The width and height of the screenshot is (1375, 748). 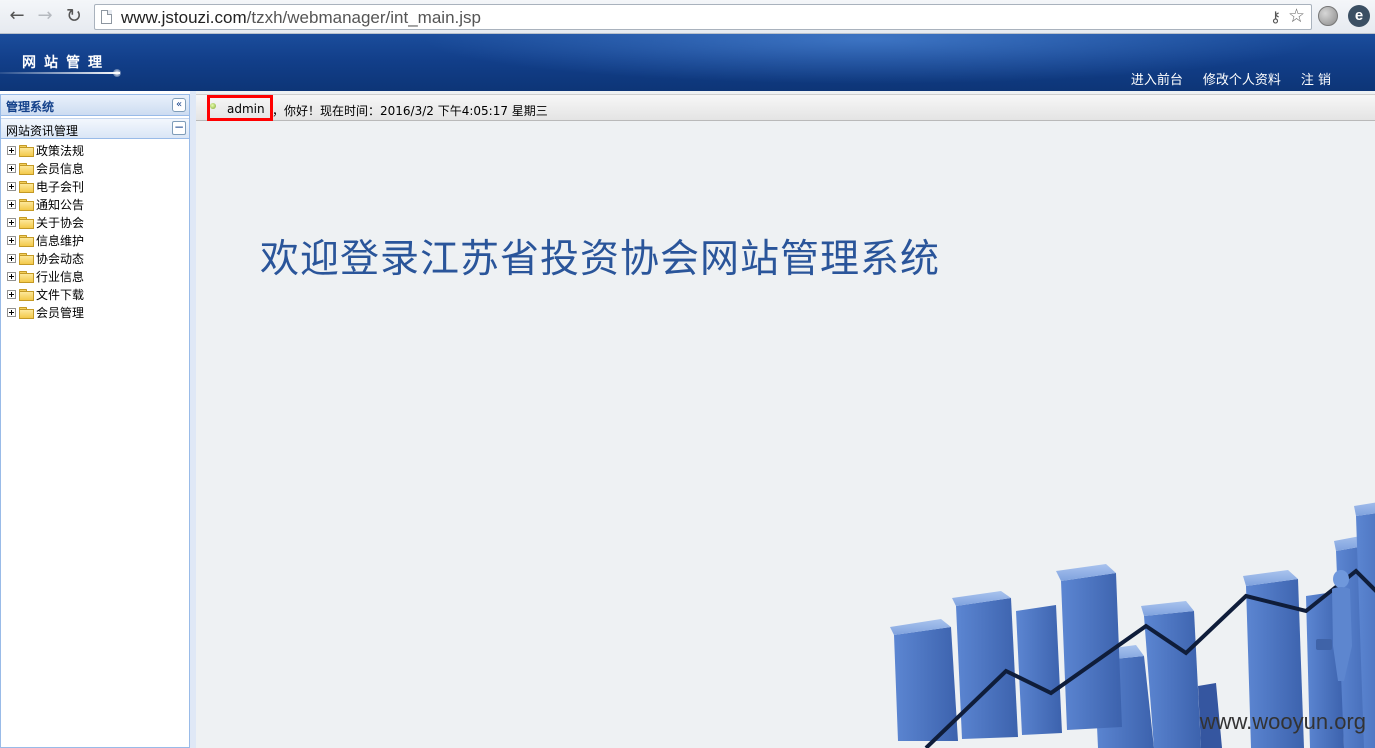 I want to click on briefcase-icon, so click(x=1324, y=644).